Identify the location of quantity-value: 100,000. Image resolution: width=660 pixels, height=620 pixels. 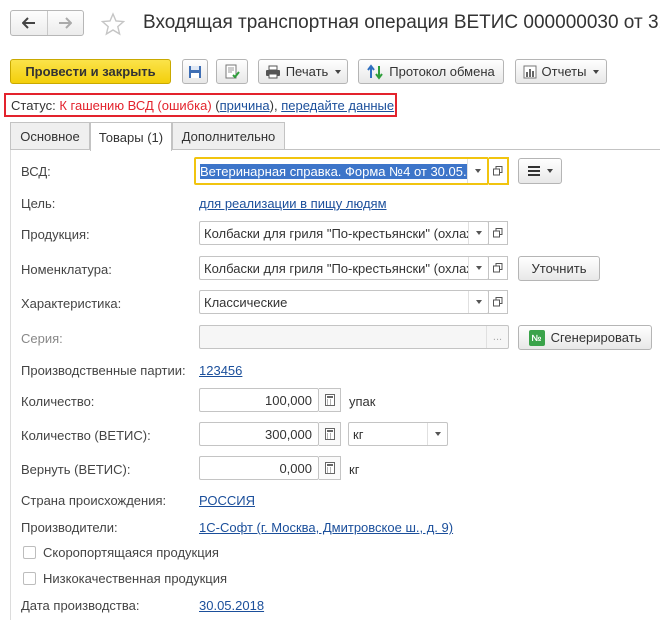
(288, 400).